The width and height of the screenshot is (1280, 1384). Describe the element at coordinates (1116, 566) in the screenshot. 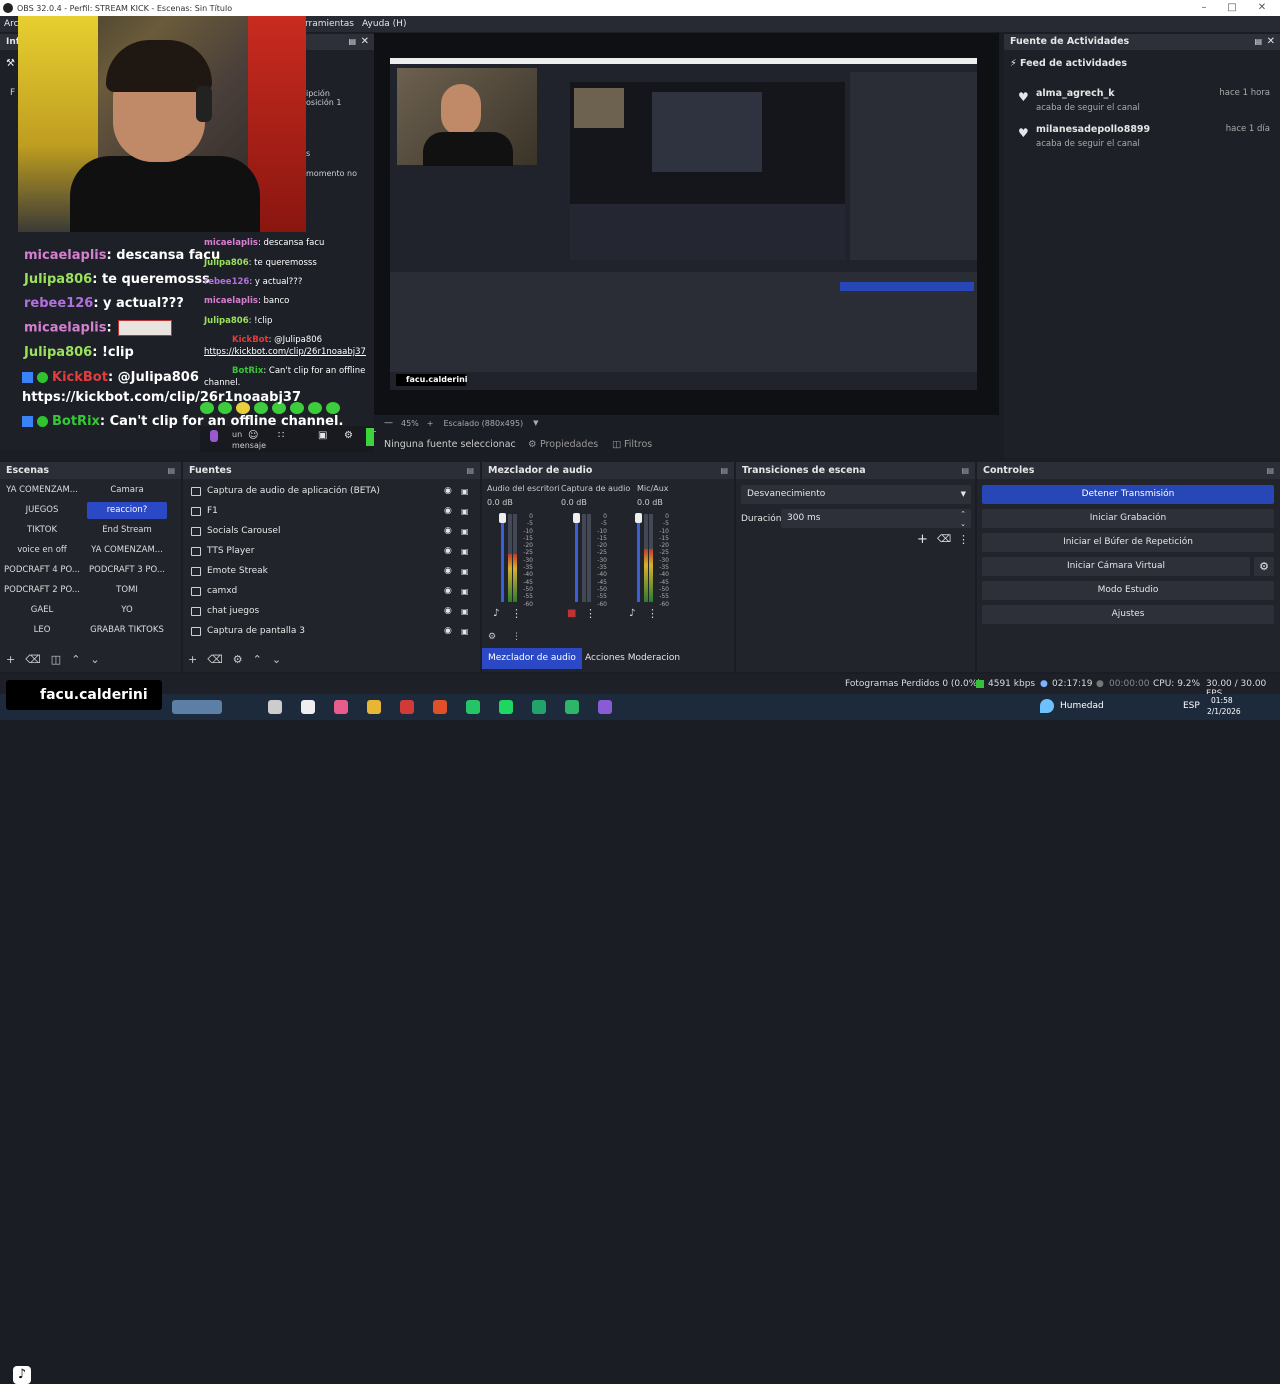

I see `virtual-camera-button: Iniciar Cámara Virtual` at that location.